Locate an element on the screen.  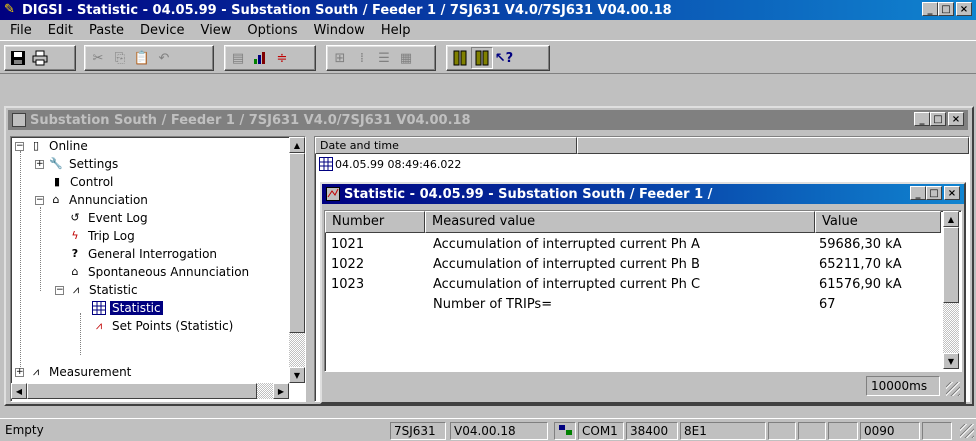
tree-item-online: − ▯ Online is located at coordinates (52, 146).